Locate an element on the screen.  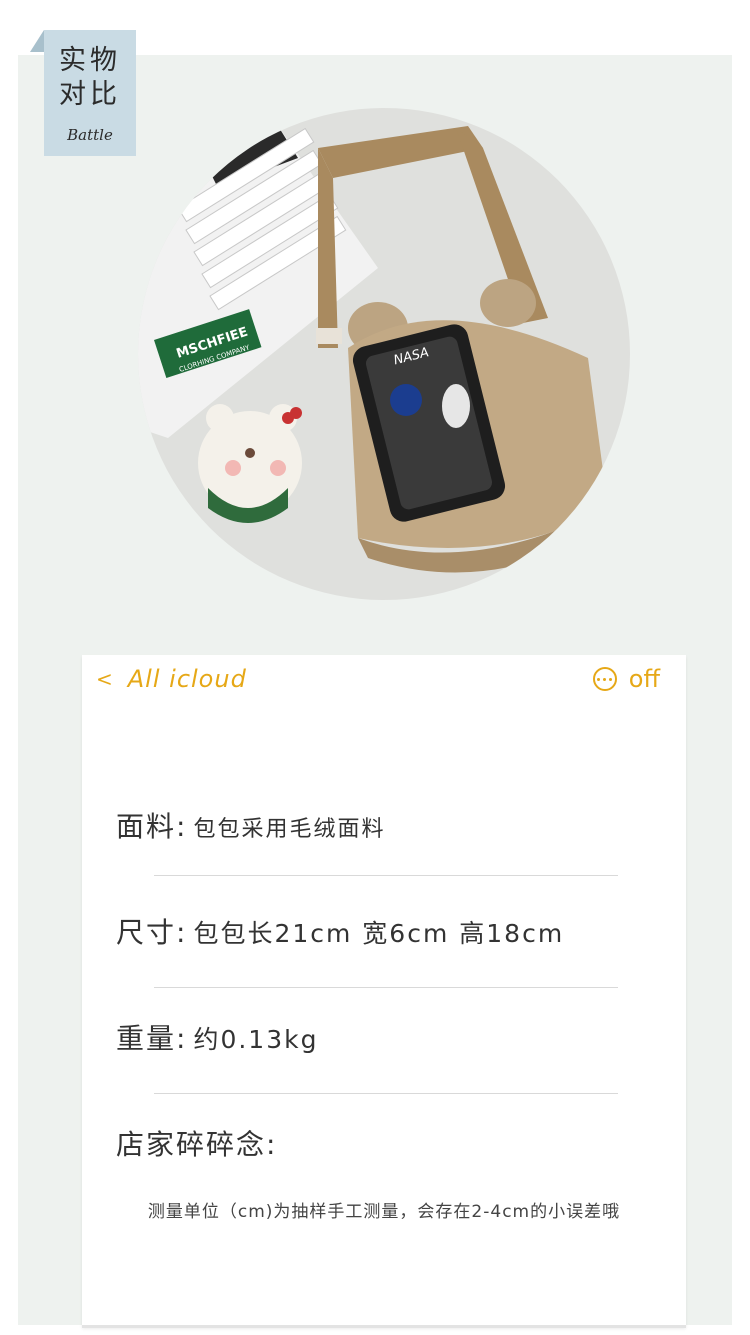
spec-label: 面料 is located at coordinates (146, 826).